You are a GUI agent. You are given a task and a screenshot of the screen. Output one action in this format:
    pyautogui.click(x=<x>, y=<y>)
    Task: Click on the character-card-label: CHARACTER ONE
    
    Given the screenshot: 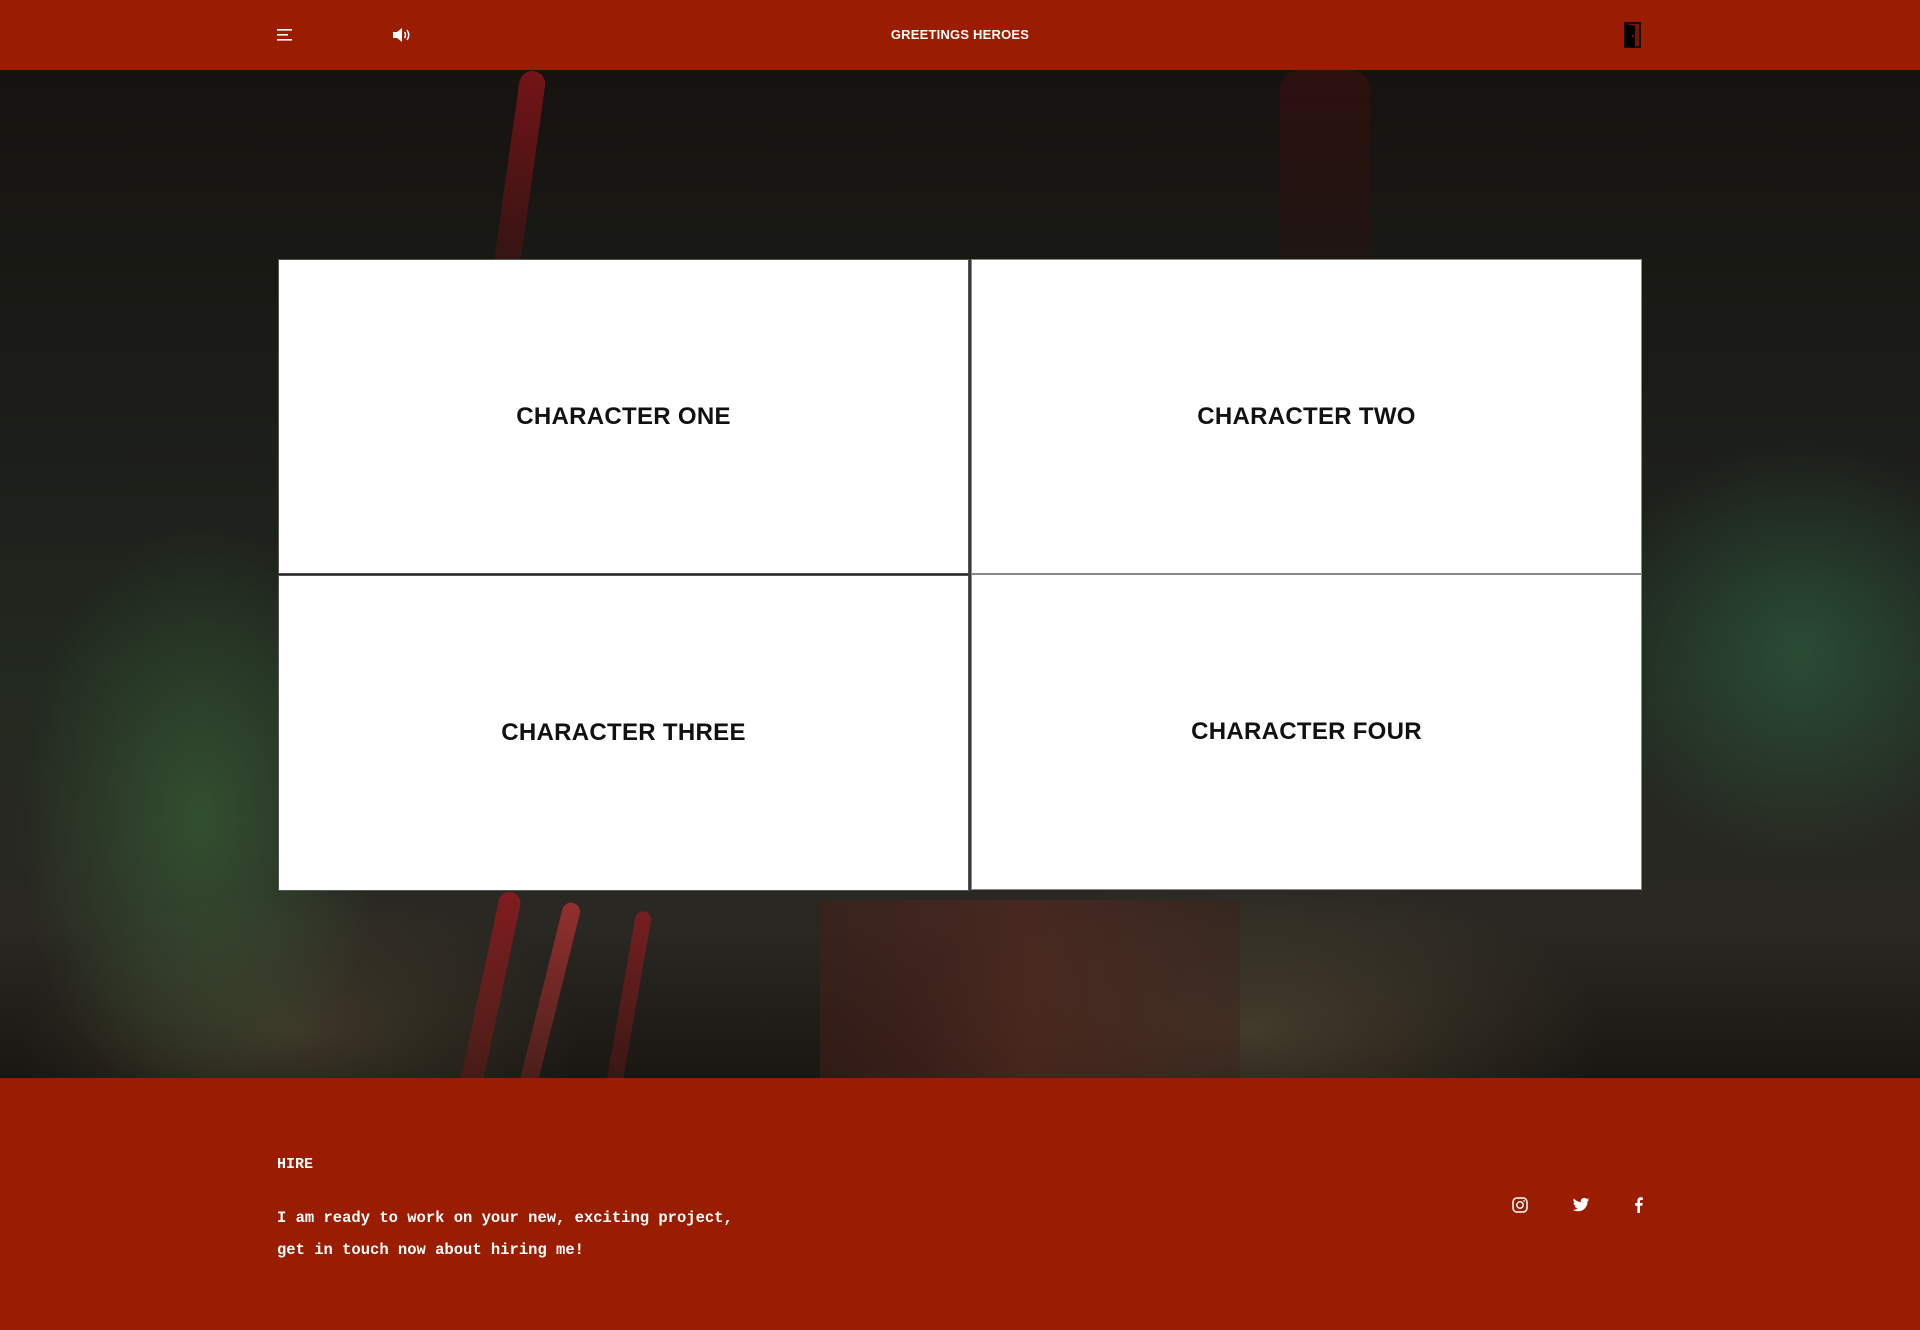 What is the action you would take?
    pyautogui.click(x=623, y=416)
    